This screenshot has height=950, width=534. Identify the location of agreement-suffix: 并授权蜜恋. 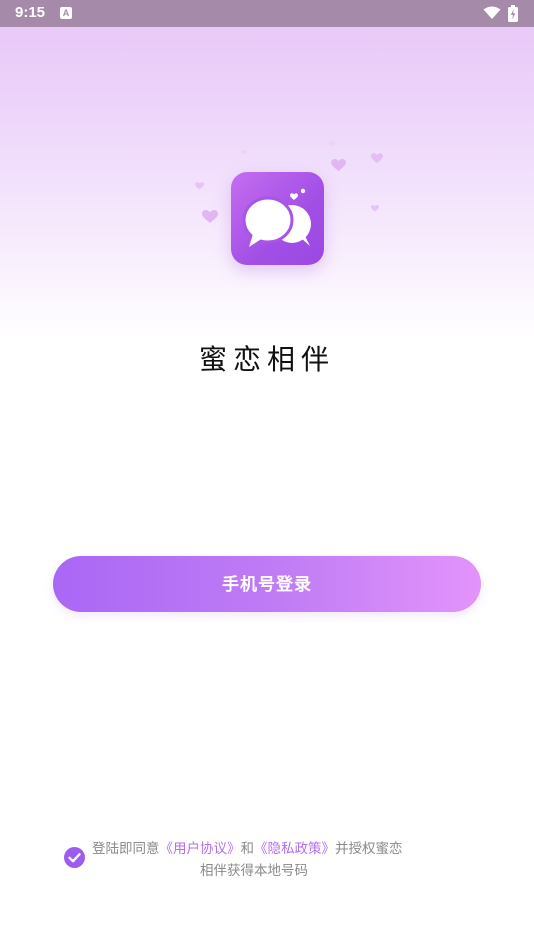
(369, 849).